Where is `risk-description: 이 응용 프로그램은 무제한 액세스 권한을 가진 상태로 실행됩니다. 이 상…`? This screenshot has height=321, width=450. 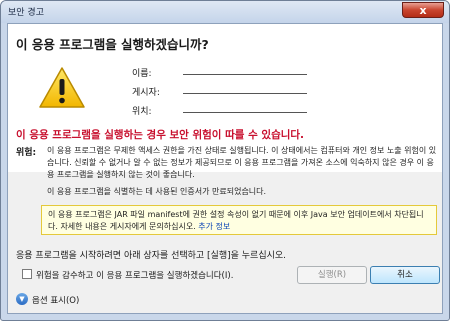 risk-description: 이 응용 프로그램은 무제한 액세스 권한을 가진 상태로 실행됩니다. 이 상… is located at coordinates (242, 162).